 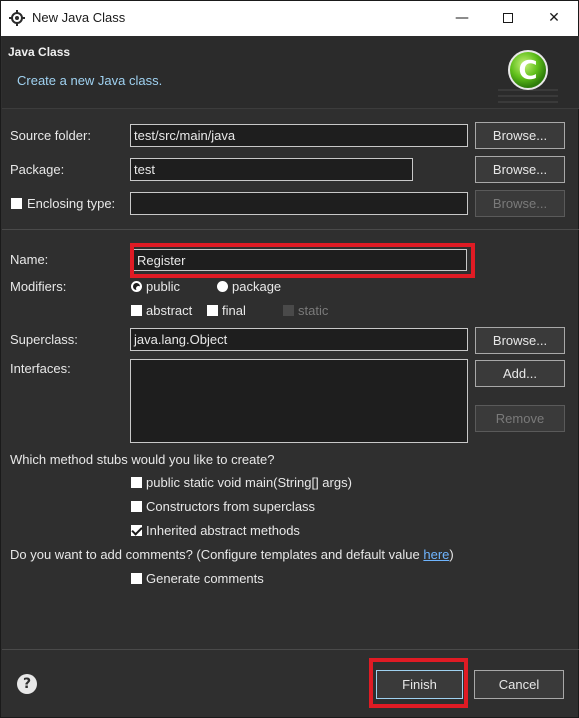 What do you see at coordinates (136, 482) in the screenshot?
I see `main-method-checkbox` at bounding box center [136, 482].